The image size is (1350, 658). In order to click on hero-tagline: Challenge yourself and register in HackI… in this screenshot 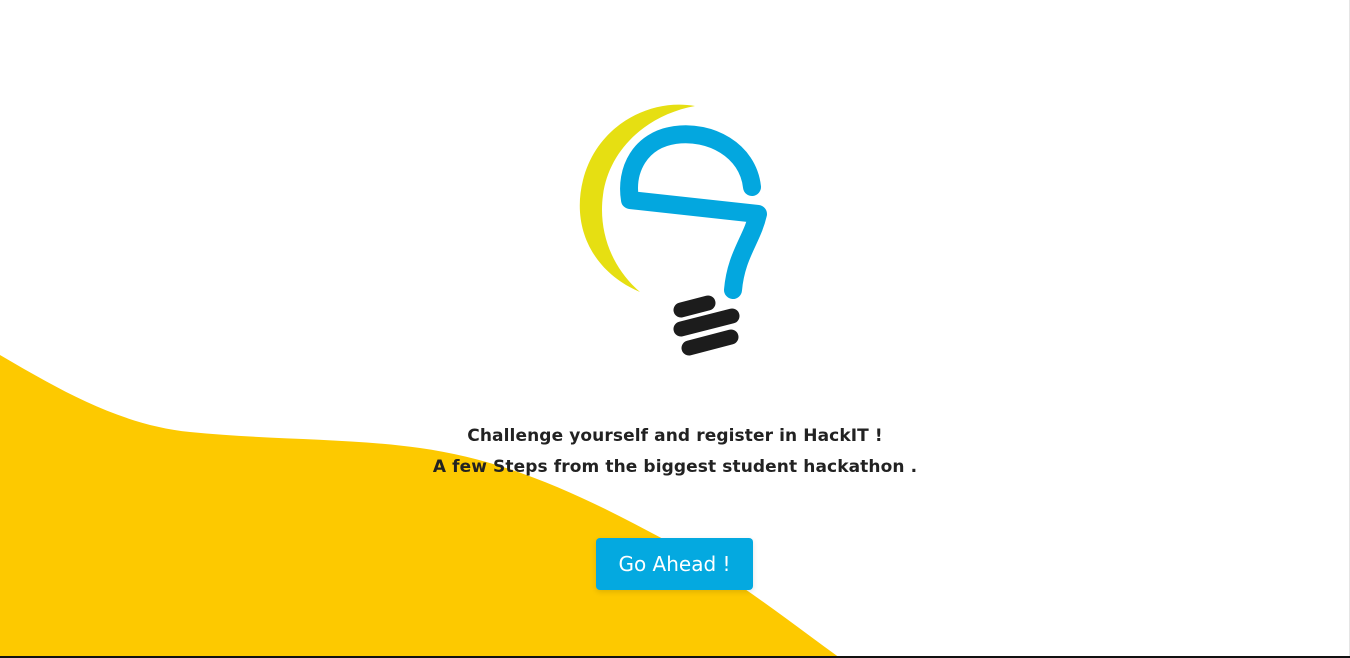, I will do `click(675, 452)`.